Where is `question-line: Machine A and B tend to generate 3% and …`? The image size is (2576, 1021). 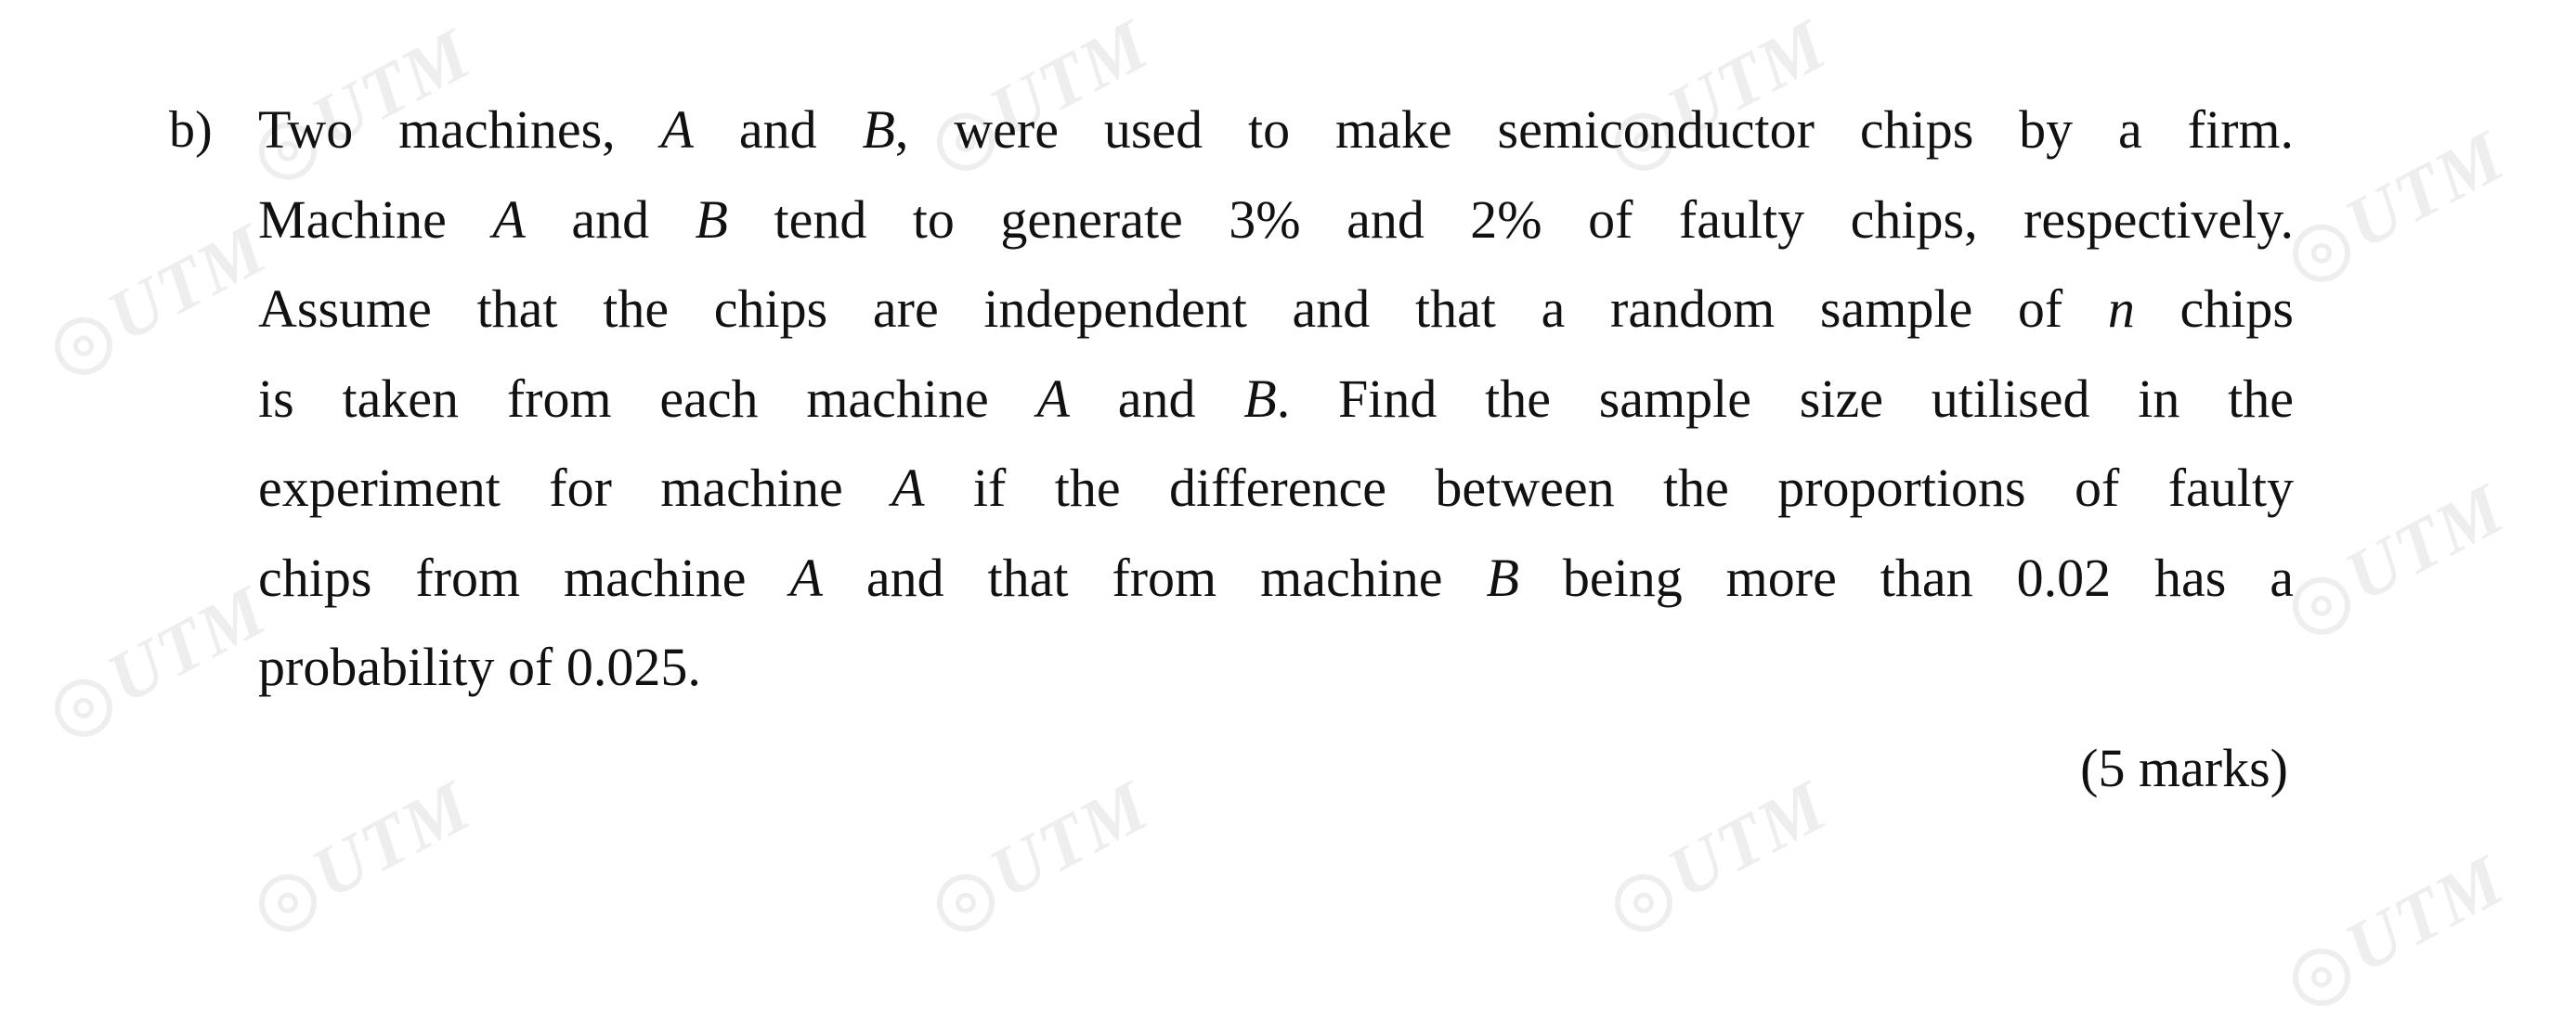
question-line: Machine A and B tend to generate 3% and … is located at coordinates (1276, 219).